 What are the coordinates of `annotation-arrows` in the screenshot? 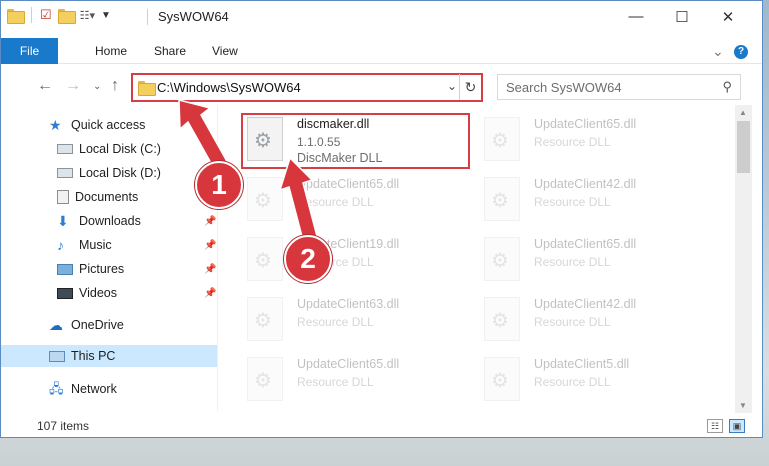 It's located at (248, 172).